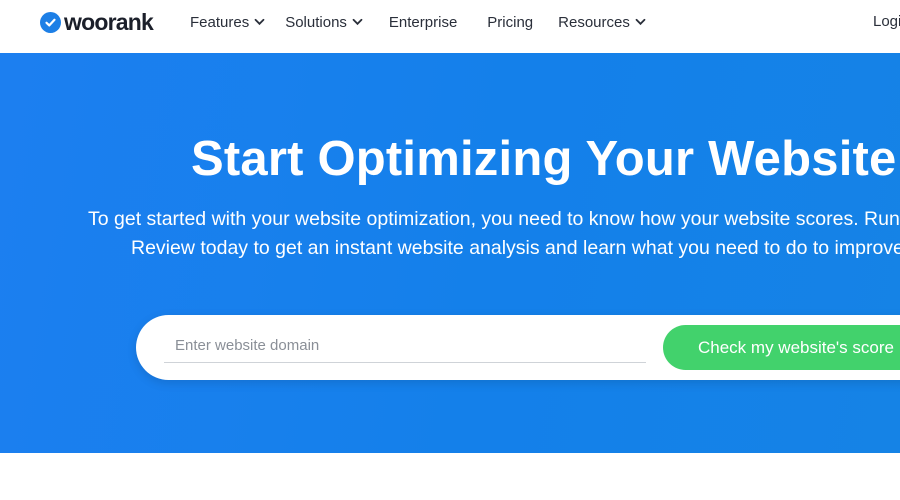 Image resolution: width=900 pixels, height=500 pixels. What do you see at coordinates (316, 22) in the screenshot?
I see `nav-solutions-label: Solutions` at bounding box center [316, 22].